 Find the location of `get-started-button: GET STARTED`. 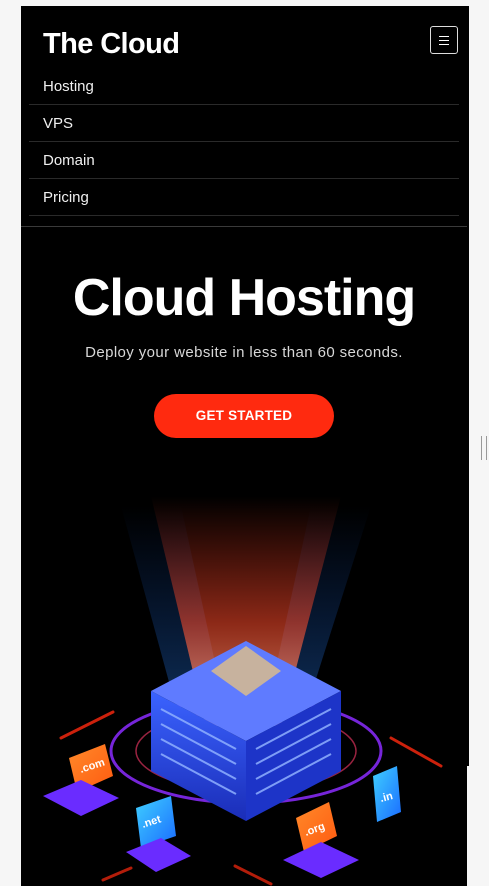

get-started-button: GET STARTED is located at coordinates (244, 416).